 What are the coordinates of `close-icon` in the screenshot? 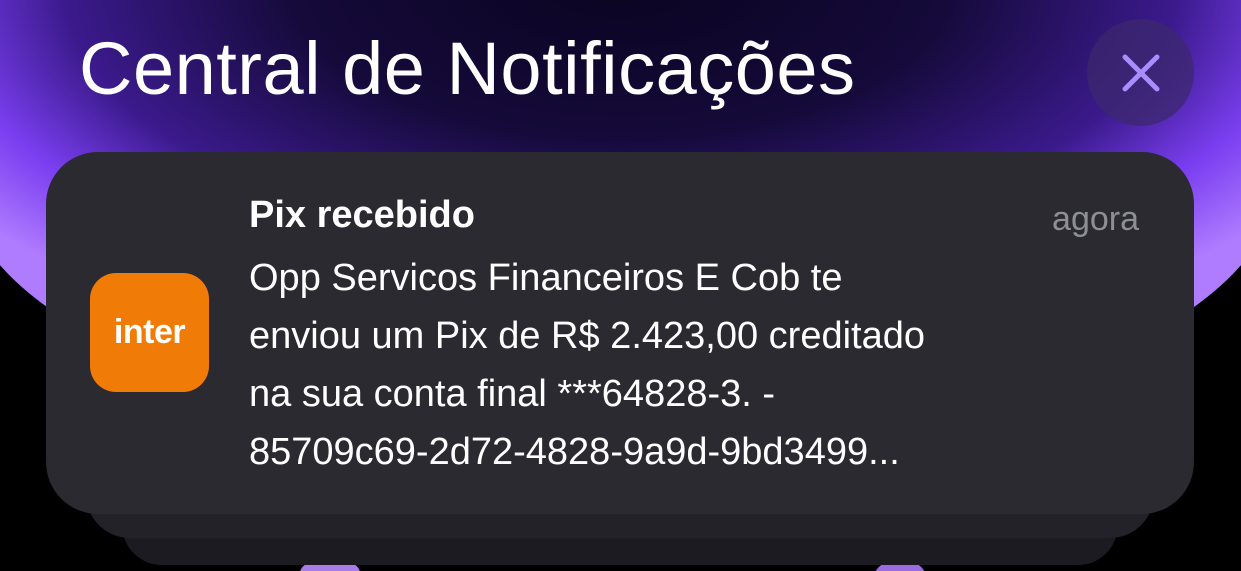 It's located at (1140, 72).